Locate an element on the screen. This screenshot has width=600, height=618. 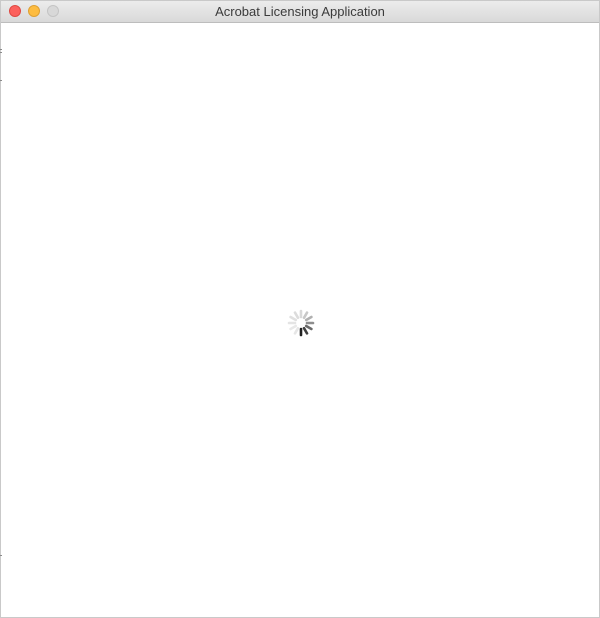
window-title: Acrobat Licensing Application is located at coordinates (300, 11).